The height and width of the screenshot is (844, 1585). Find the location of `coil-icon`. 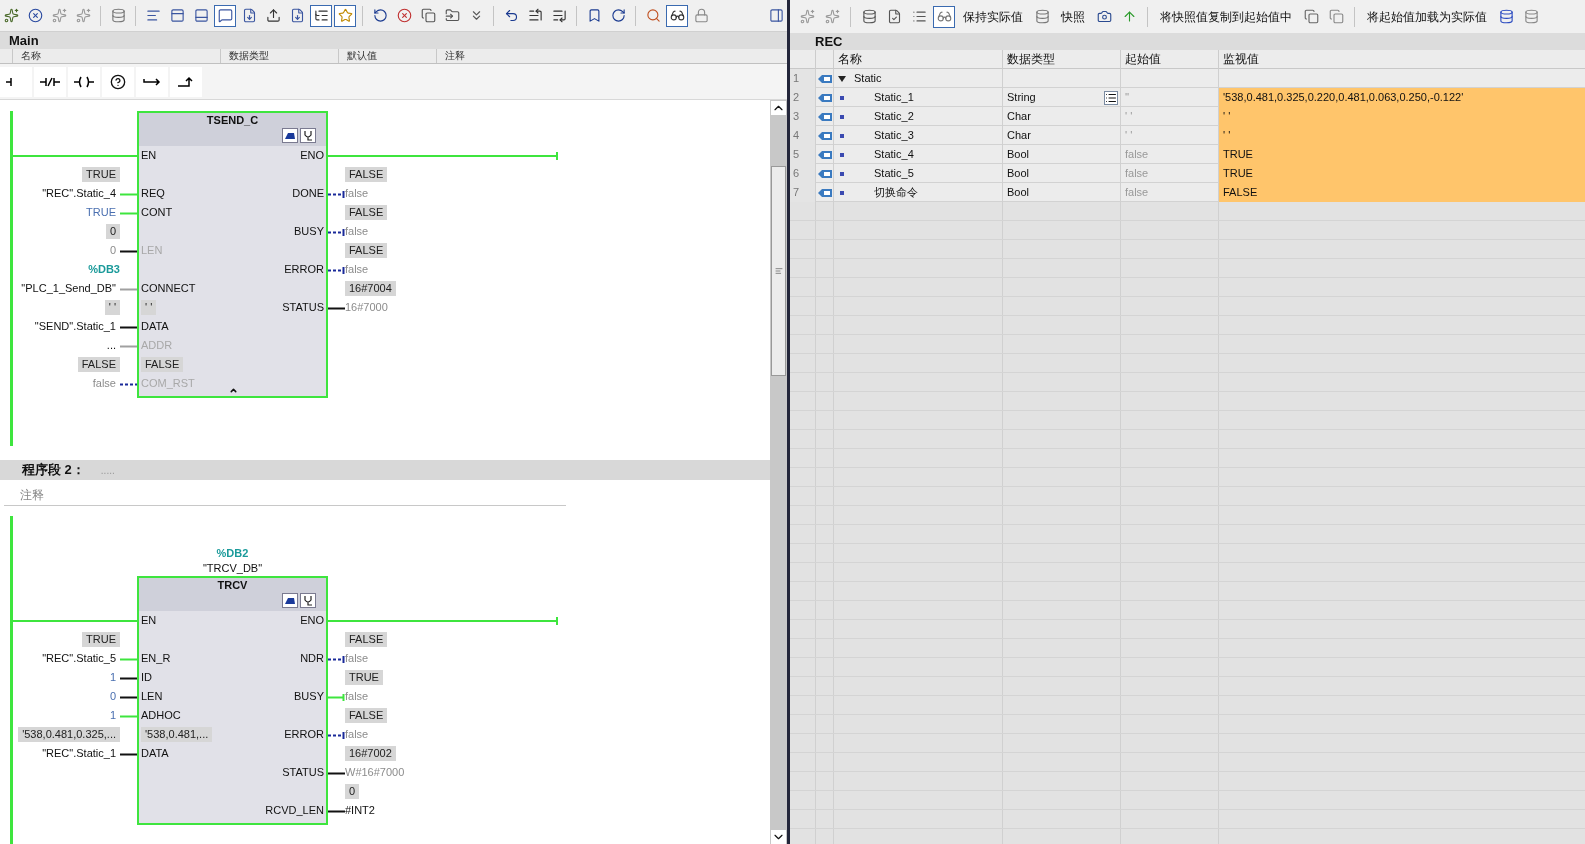

coil-icon is located at coordinates (84, 81).